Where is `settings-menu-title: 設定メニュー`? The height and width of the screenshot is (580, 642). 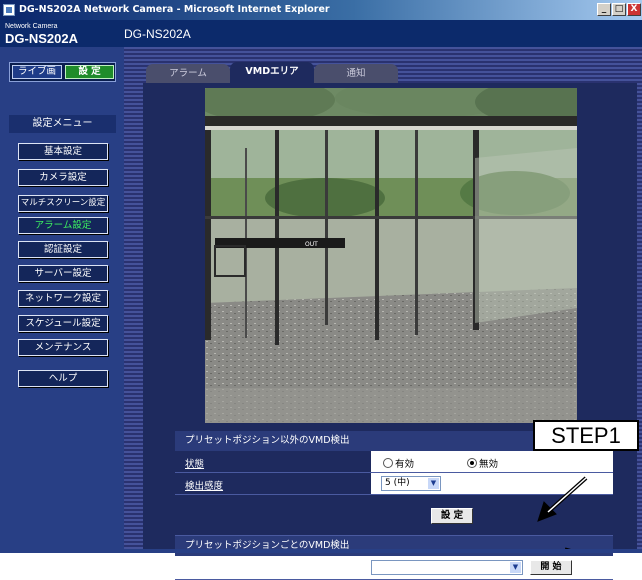
settings-menu-title: 設定メニュー is located at coordinates (62, 124).